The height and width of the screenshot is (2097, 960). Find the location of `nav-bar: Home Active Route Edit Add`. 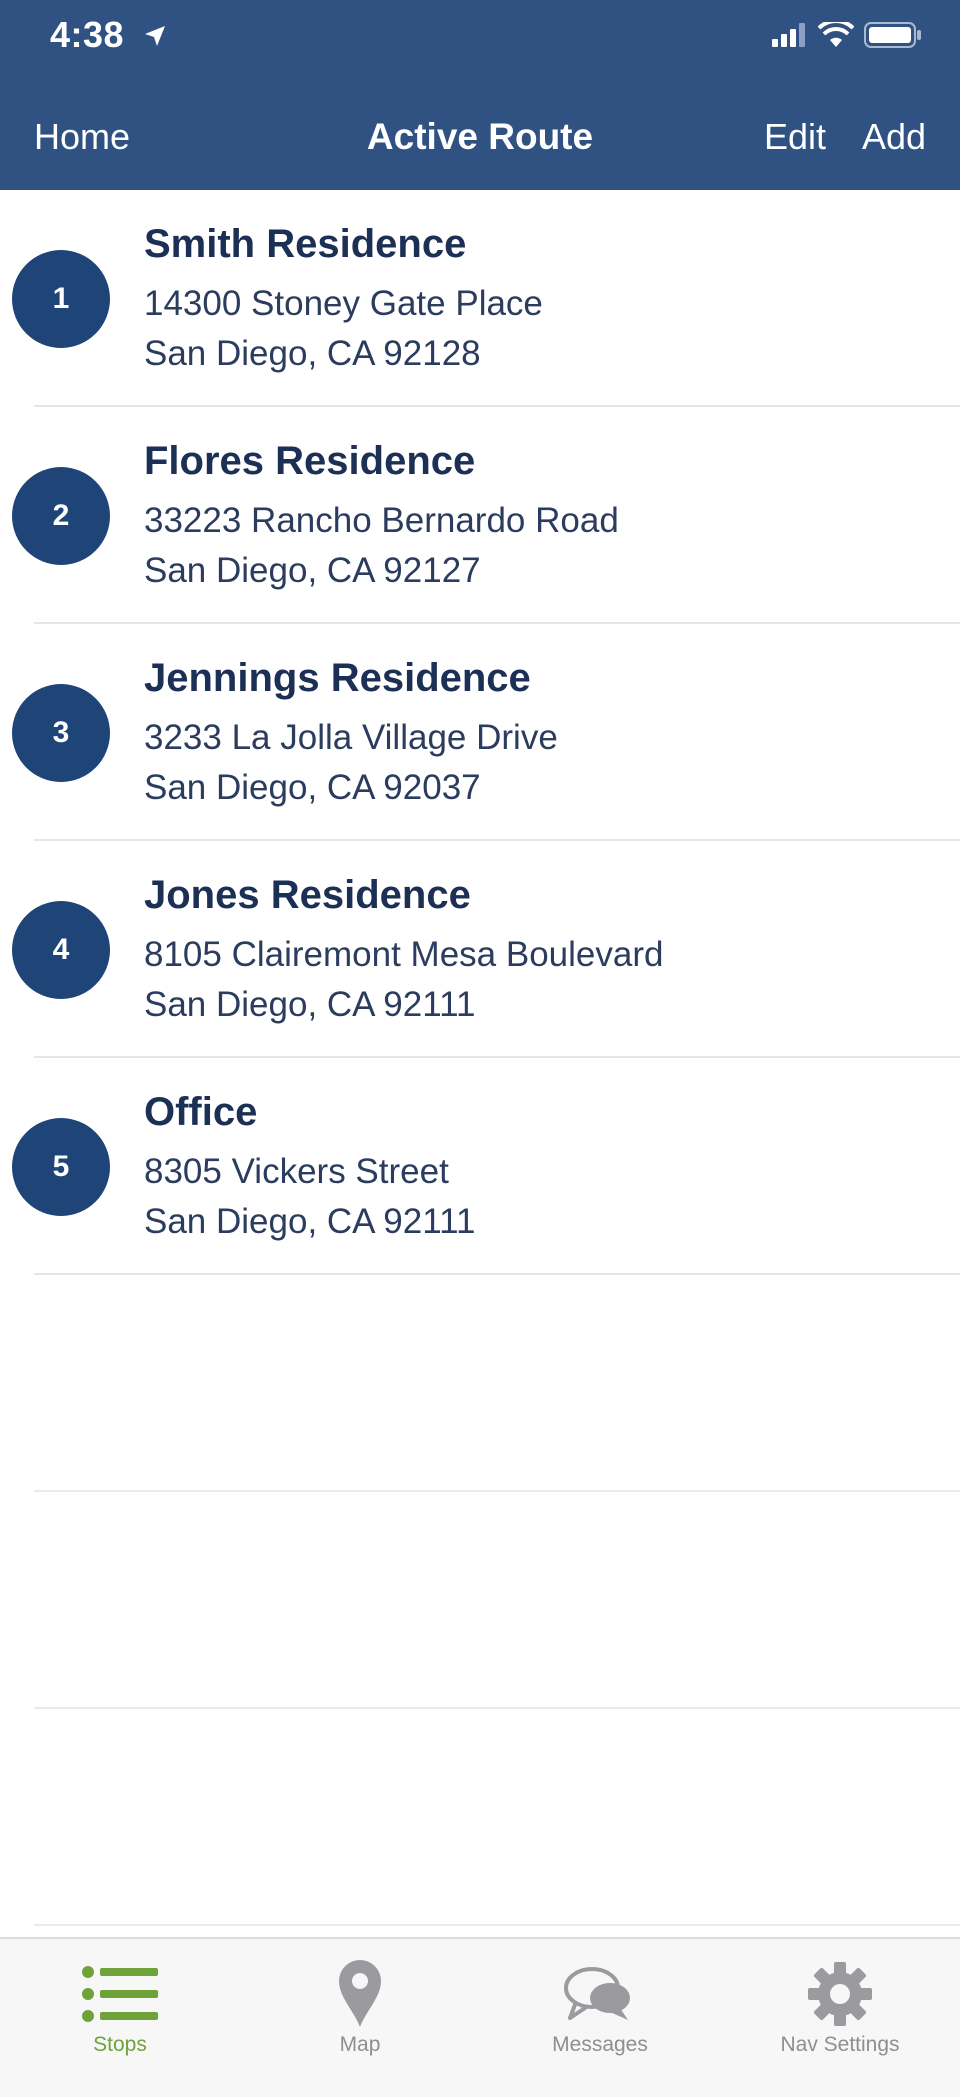

nav-bar: Home Active Route Edit Add is located at coordinates (480, 140).